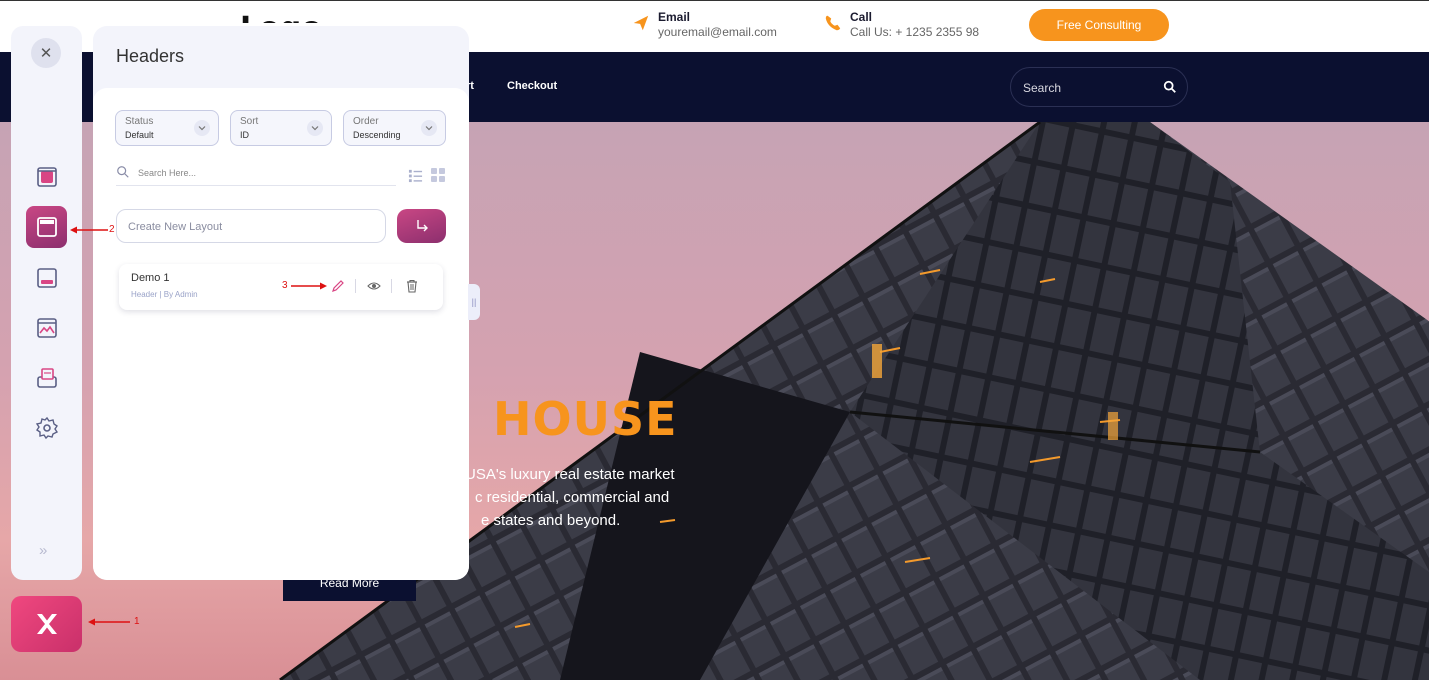 The height and width of the screenshot is (680, 1429). Describe the element at coordinates (901, 24) in the screenshot. I see `call-contact: Call Call Us: + 1235 2355 98` at that location.